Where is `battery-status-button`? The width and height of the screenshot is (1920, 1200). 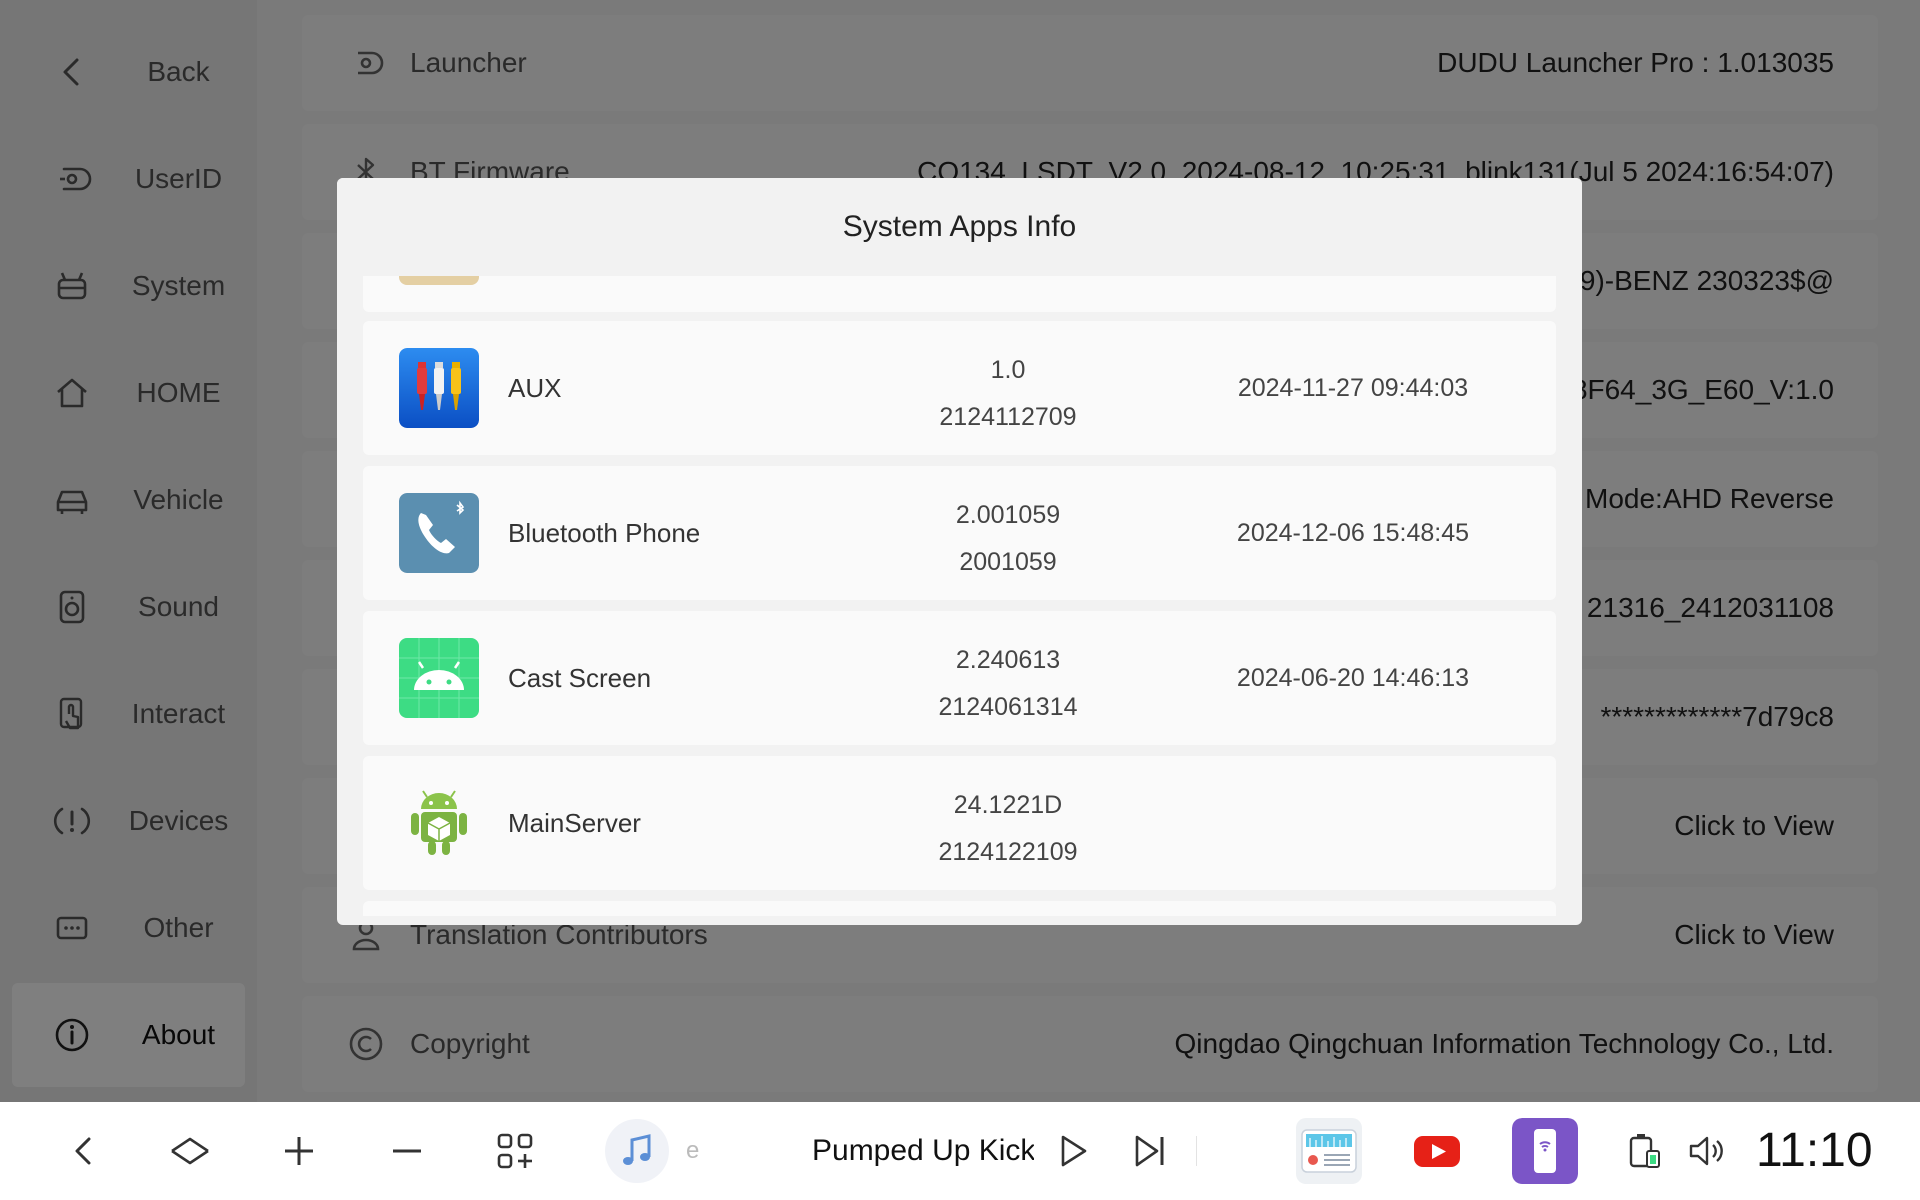 battery-status-button is located at coordinates (1645, 1151).